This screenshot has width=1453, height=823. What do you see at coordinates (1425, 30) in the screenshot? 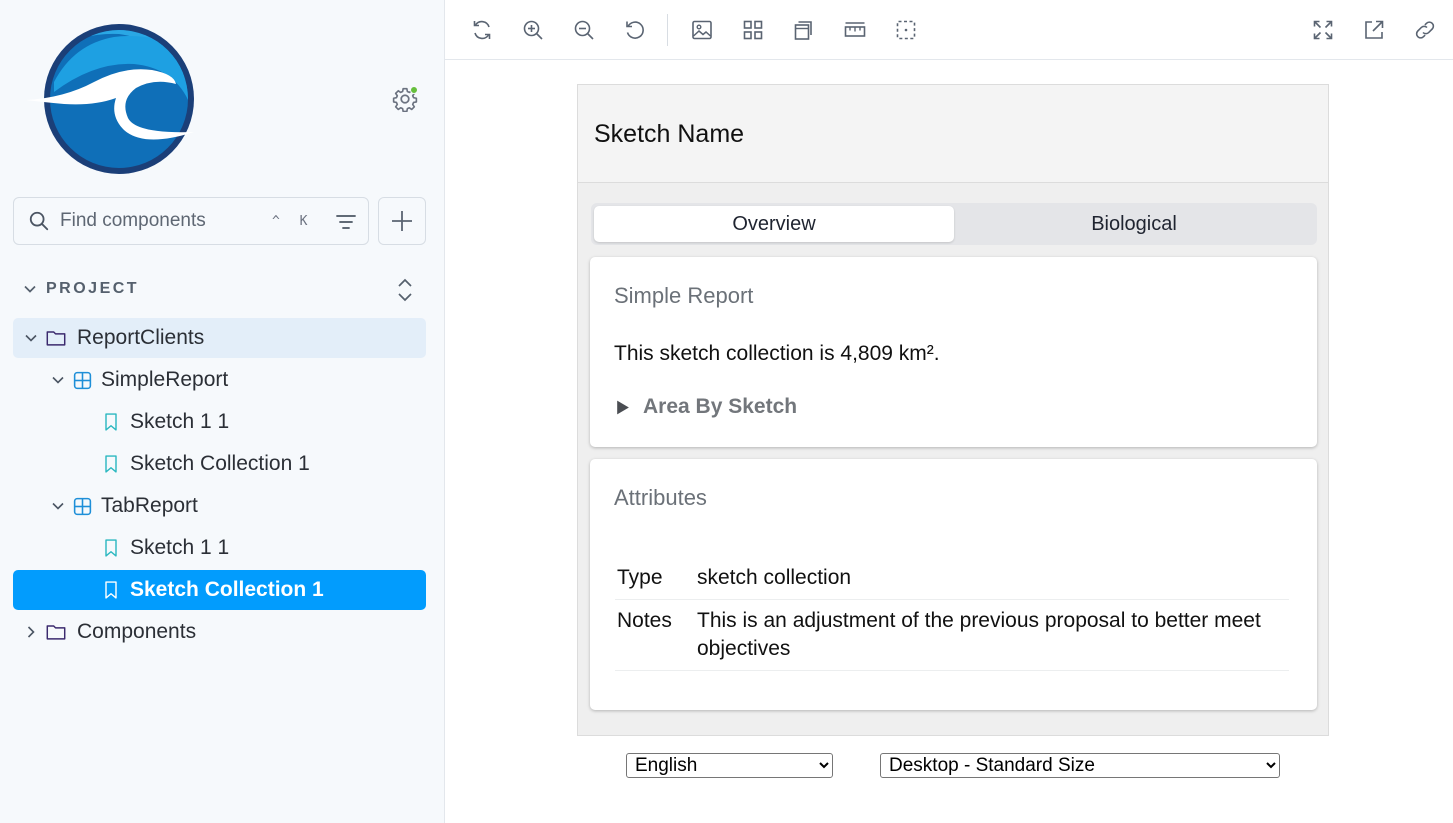
I see `copy-link-icon` at bounding box center [1425, 30].